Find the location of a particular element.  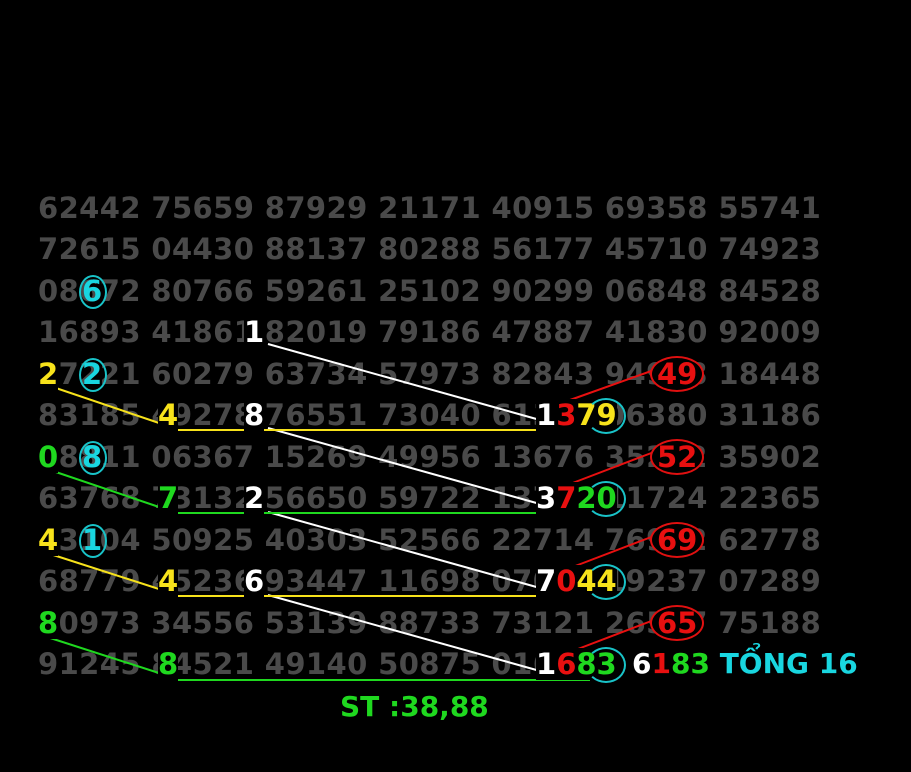

result-2-white: 3 is located at coordinates (546, 498).